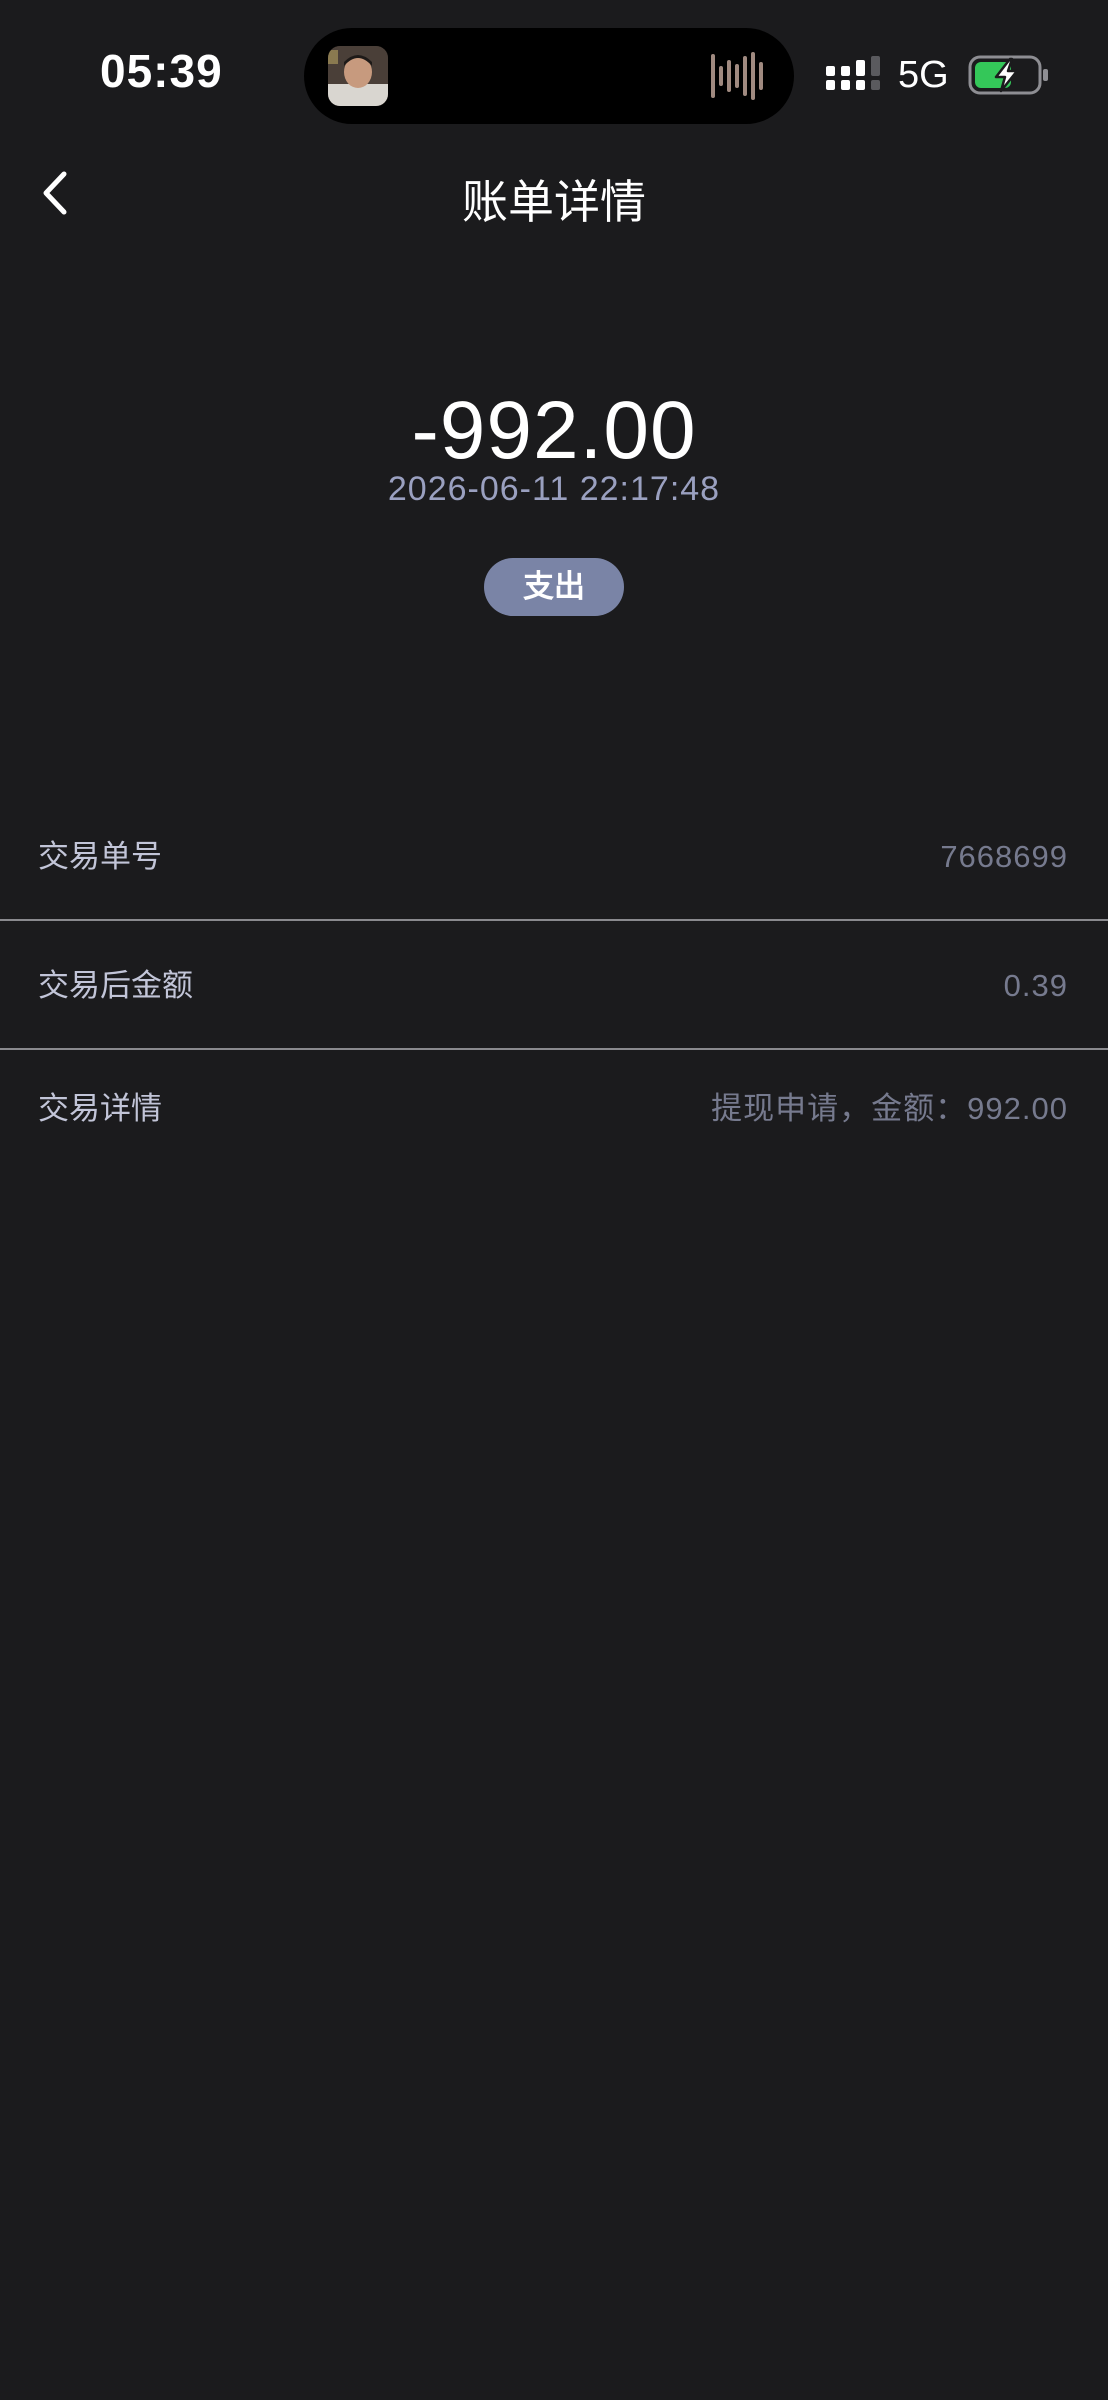 This screenshot has width=1108, height=2400. Describe the element at coordinates (1035, 985) in the screenshot. I see `detail-value: 0.39` at that location.